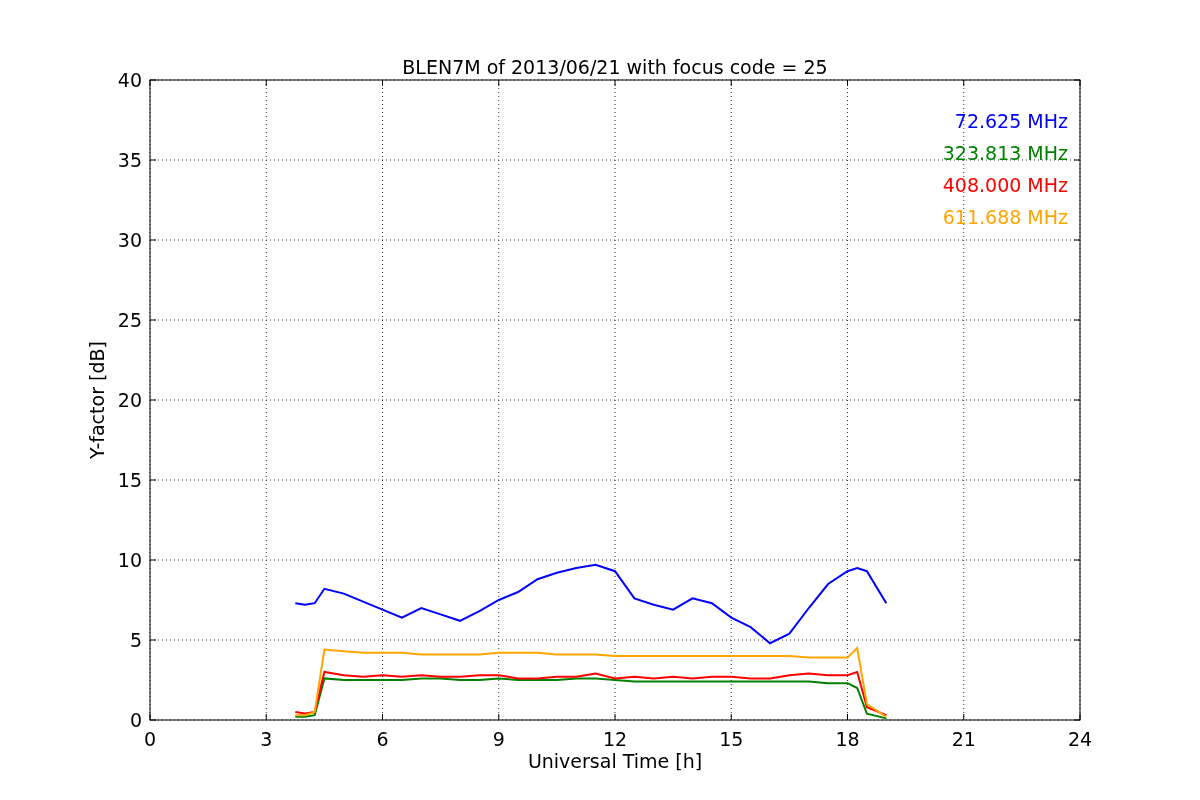 The image size is (1200, 800). I want to click on y-tick-label: 5, so click(135, 640).